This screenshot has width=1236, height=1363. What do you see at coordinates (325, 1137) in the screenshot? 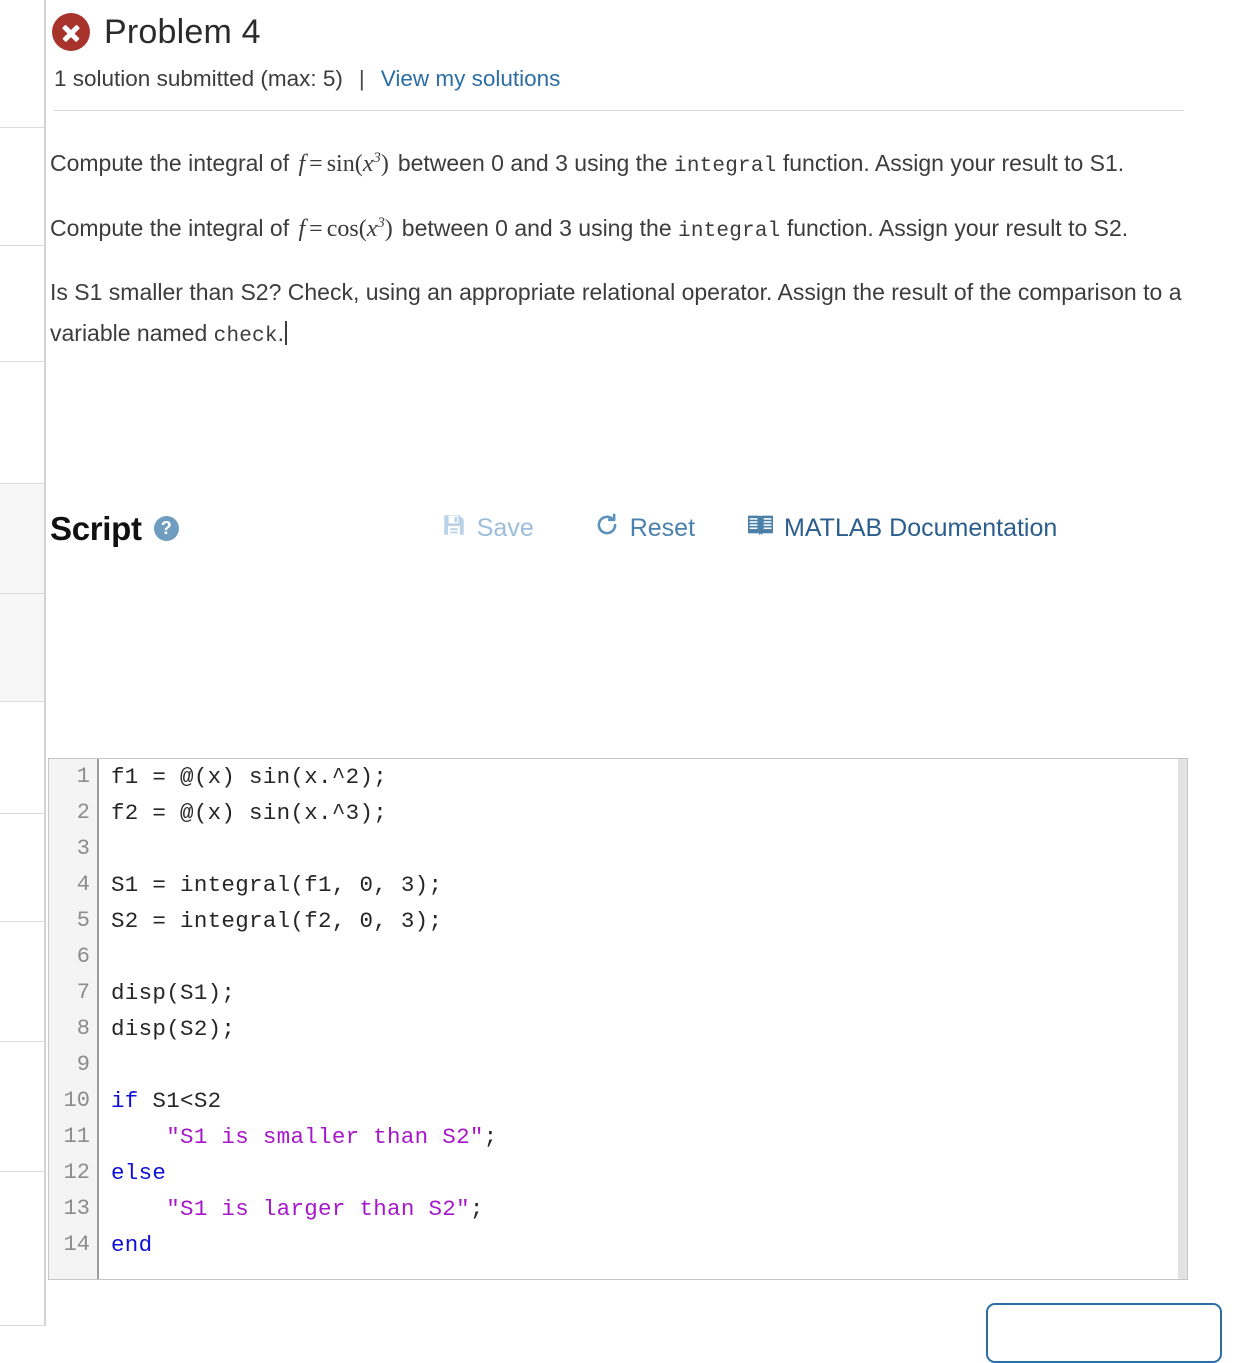
I see `code-string: "S1 is smaller than S2"` at bounding box center [325, 1137].